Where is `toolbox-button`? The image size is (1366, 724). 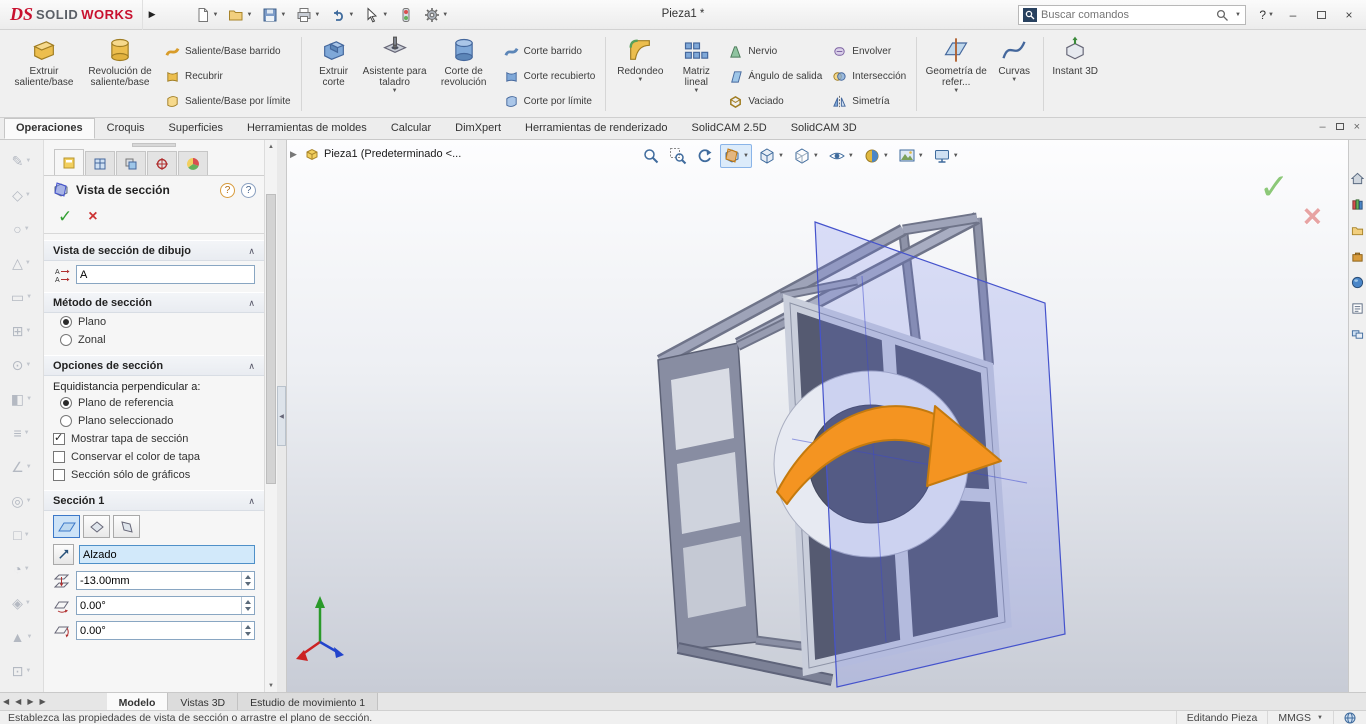
toolbox-button is located at coordinates (1358, 256).